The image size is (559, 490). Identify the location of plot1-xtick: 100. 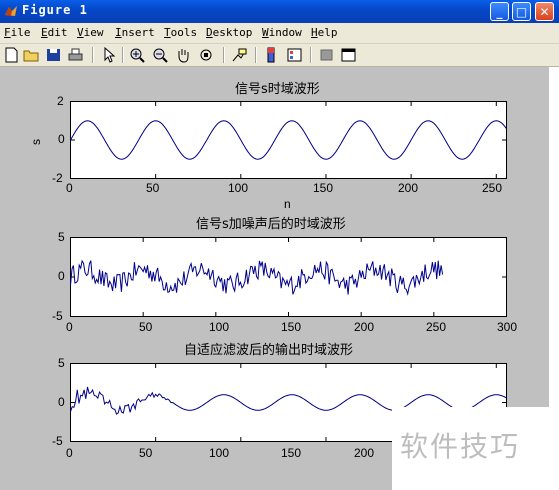
(238, 188).